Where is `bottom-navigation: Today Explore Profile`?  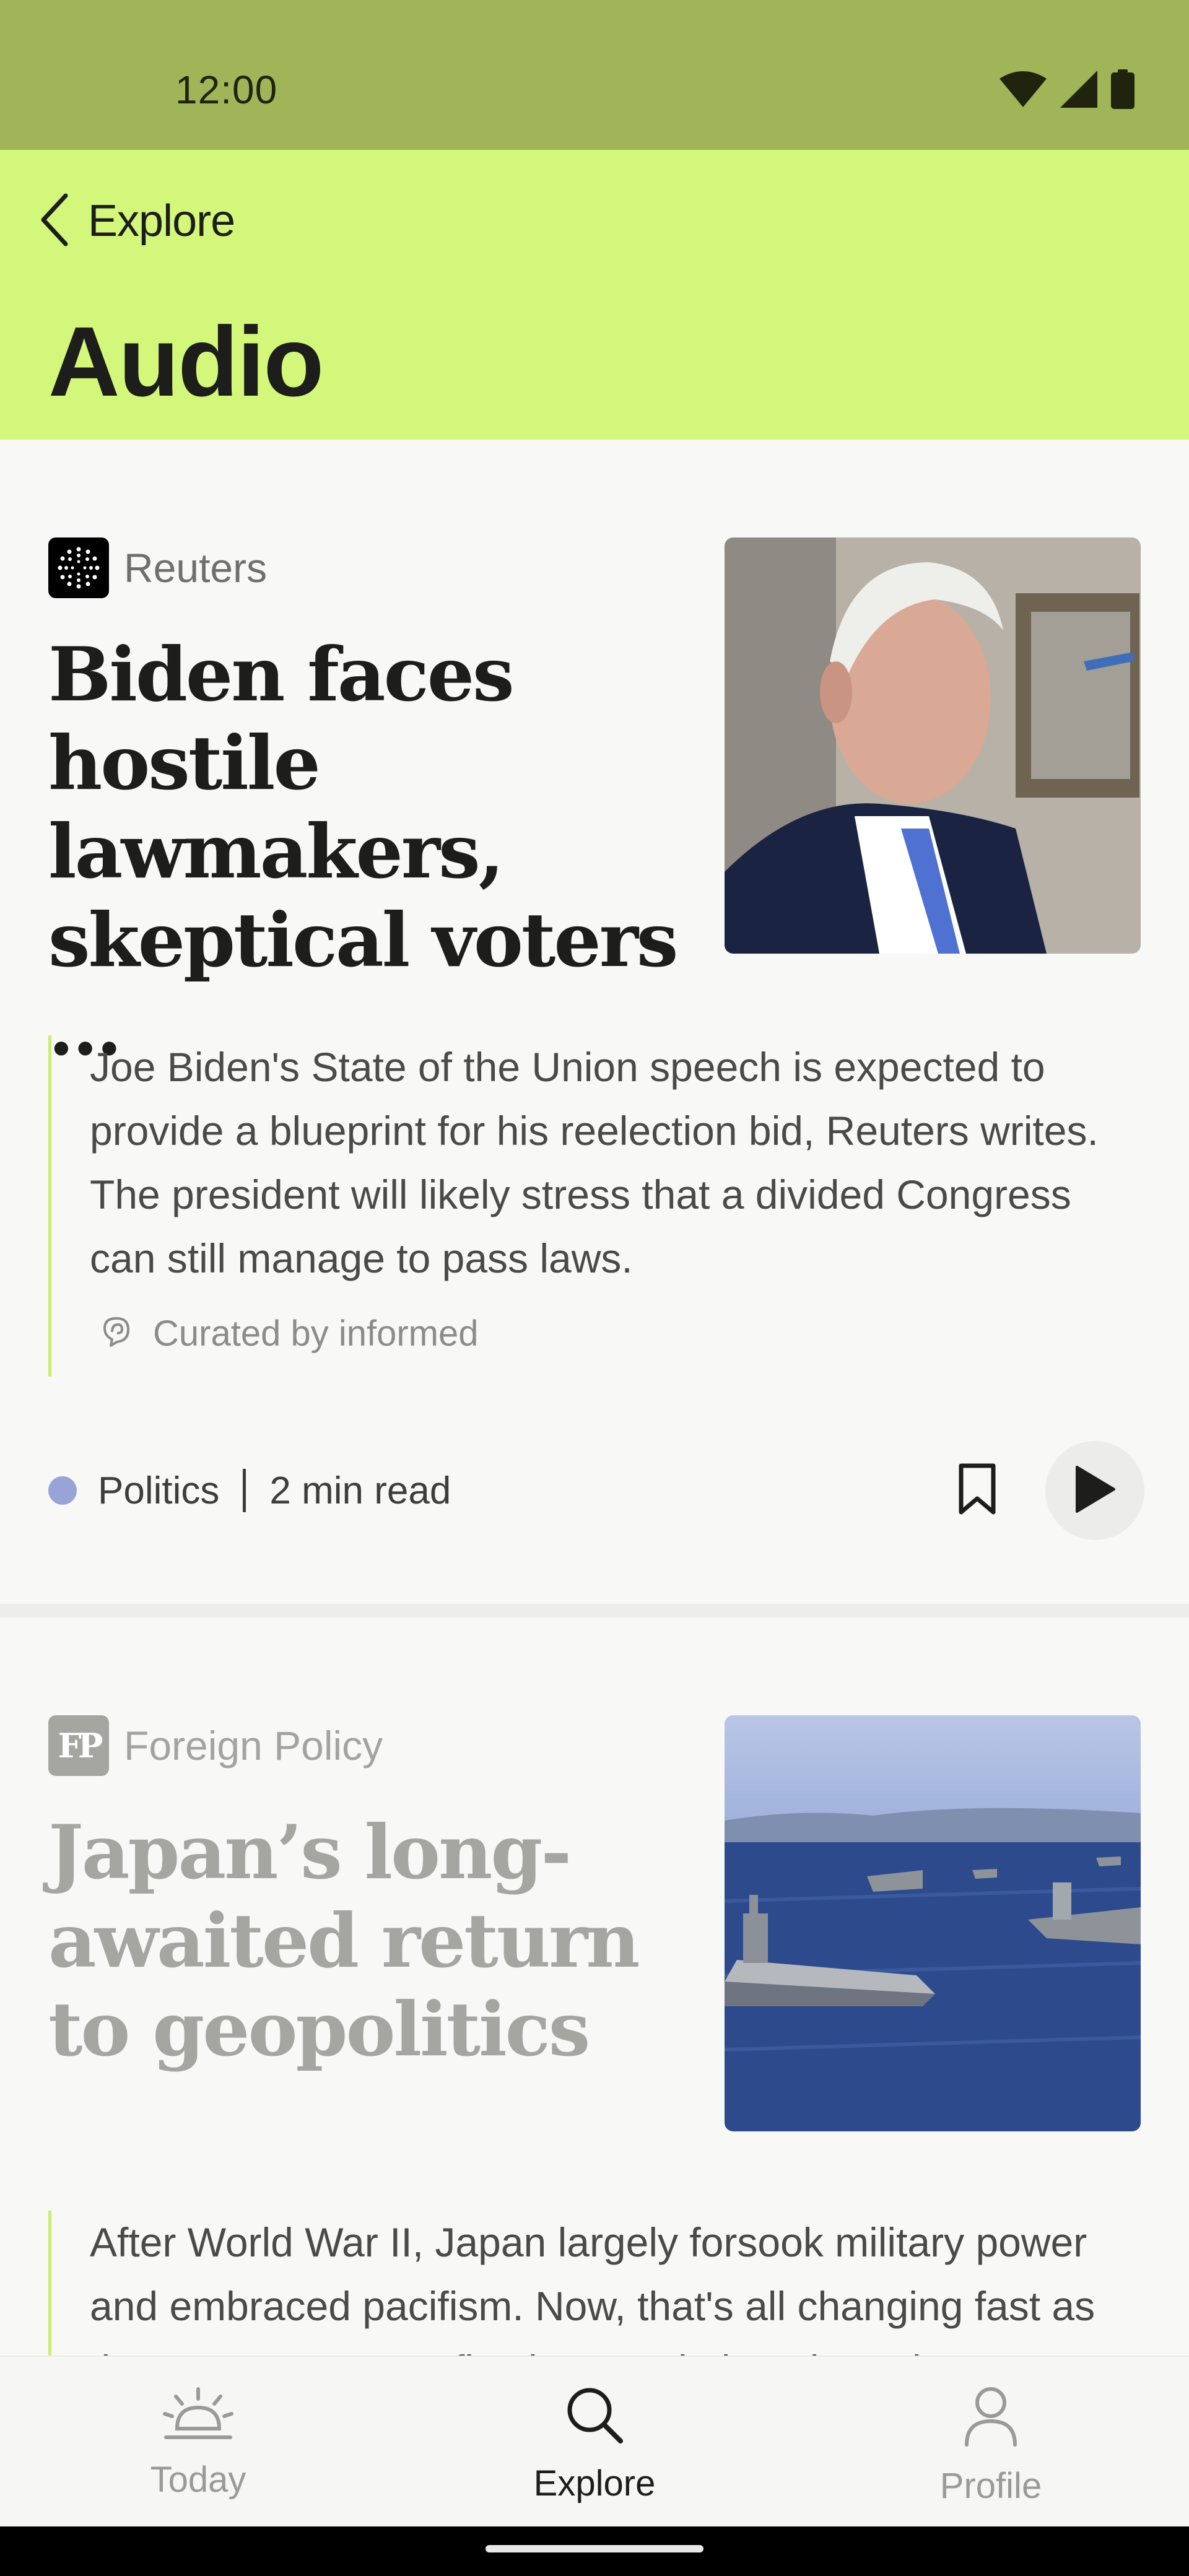
bottom-navigation: Today Explore Profile is located at coordinates (594, 2441).